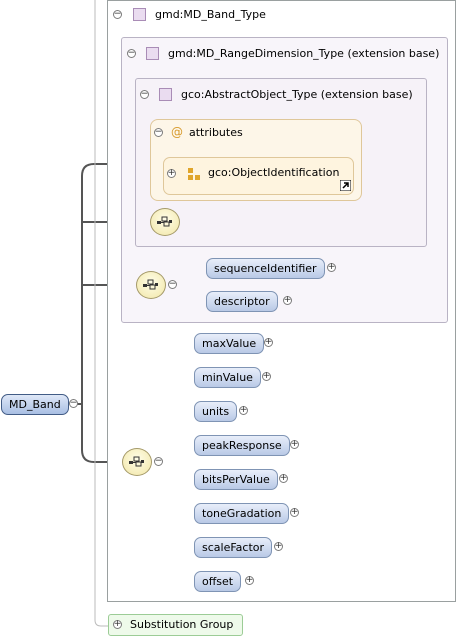 This screenshot has height=642, width=458. What do you see at coordinates (242, 445) in the screenshot?
I see `element-peakresponse: peakResponse` at bounding box center [242, 445].